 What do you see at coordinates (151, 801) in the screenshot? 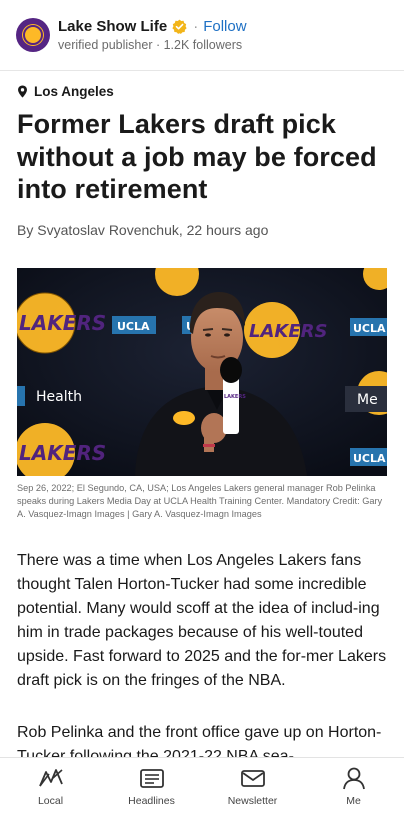
I see `nav-label-headlines: Headlines` at bounding box center [151, 801].